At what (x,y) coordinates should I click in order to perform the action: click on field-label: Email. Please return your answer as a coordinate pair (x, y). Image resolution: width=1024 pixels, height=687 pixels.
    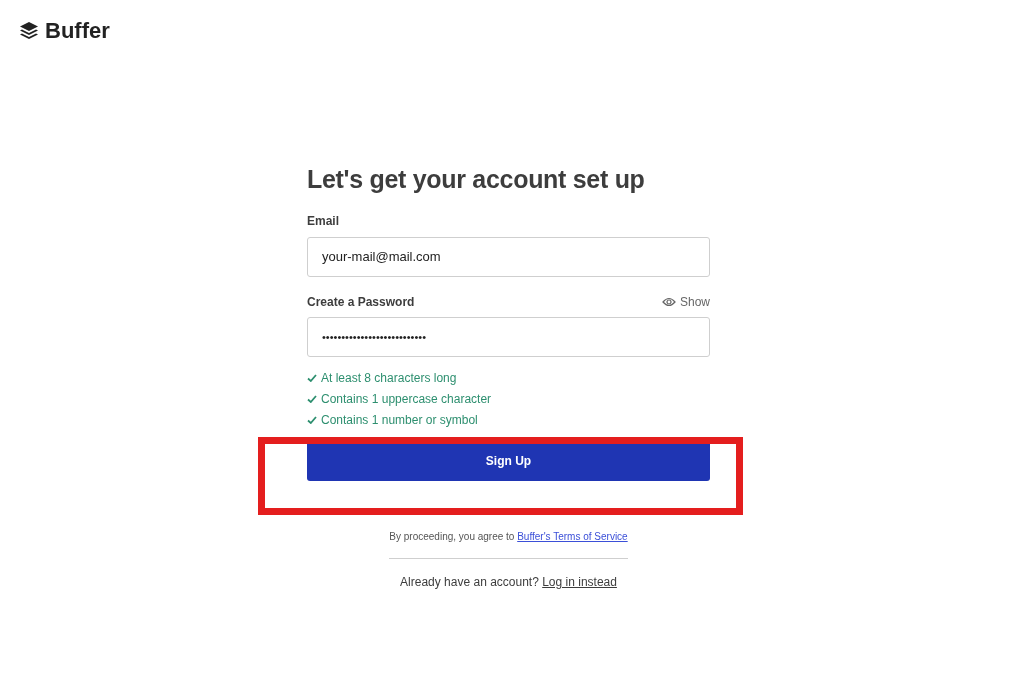
    Looking at the image, I should click on (323, 221).